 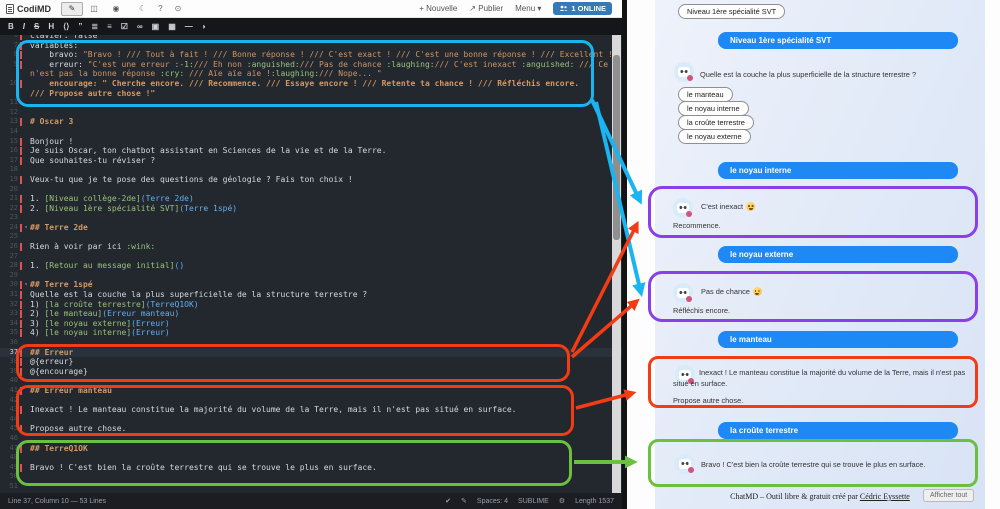 I want to click on editor-line: 18, so click(x=311, y=170).